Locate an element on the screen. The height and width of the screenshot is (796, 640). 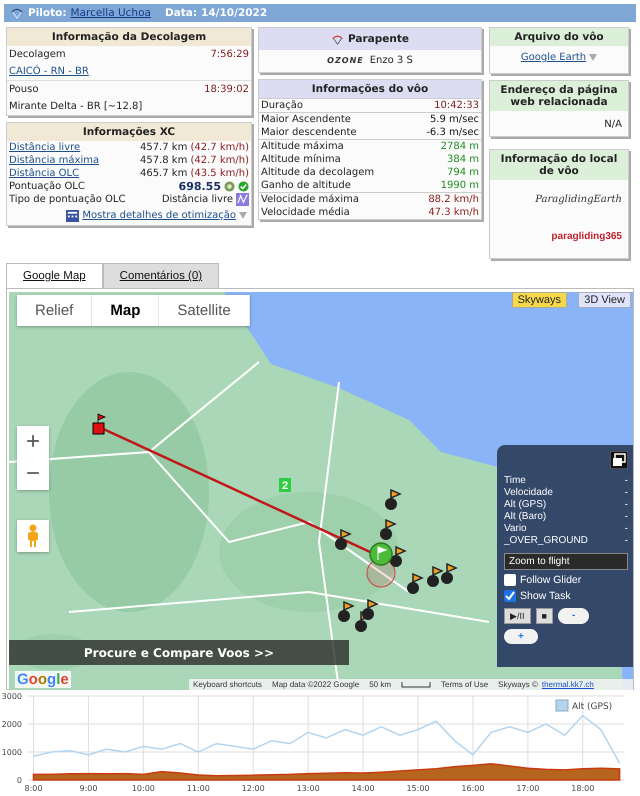
brand-logo: OZONE is located at coordinates (345, 60).